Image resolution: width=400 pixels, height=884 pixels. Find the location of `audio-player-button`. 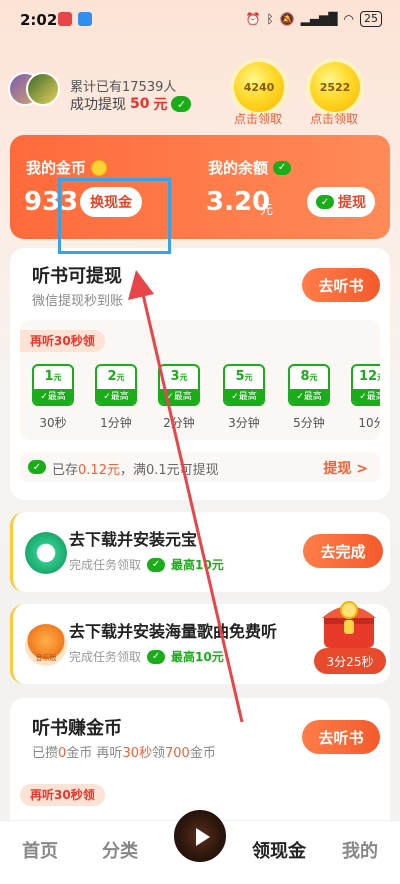

audio-player-button is located at coordinates (200, 836).